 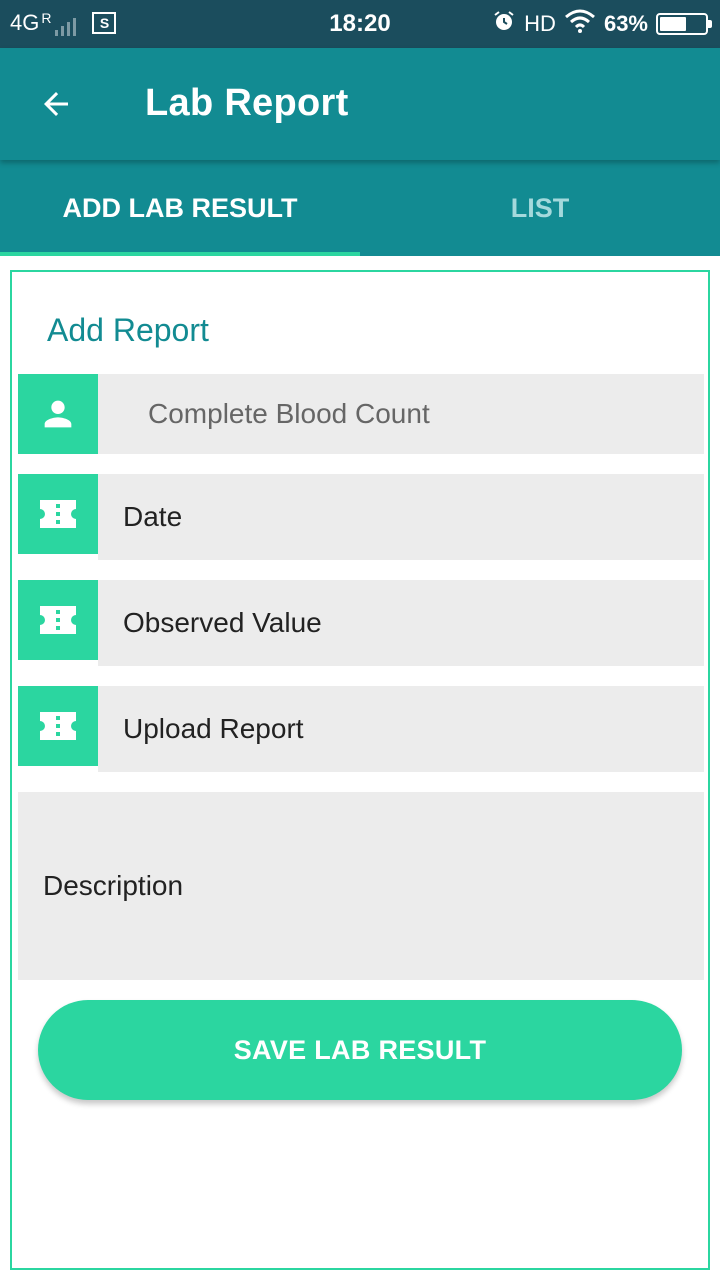 I want to click on tab-list: LIST, so click(x=540, y=208).